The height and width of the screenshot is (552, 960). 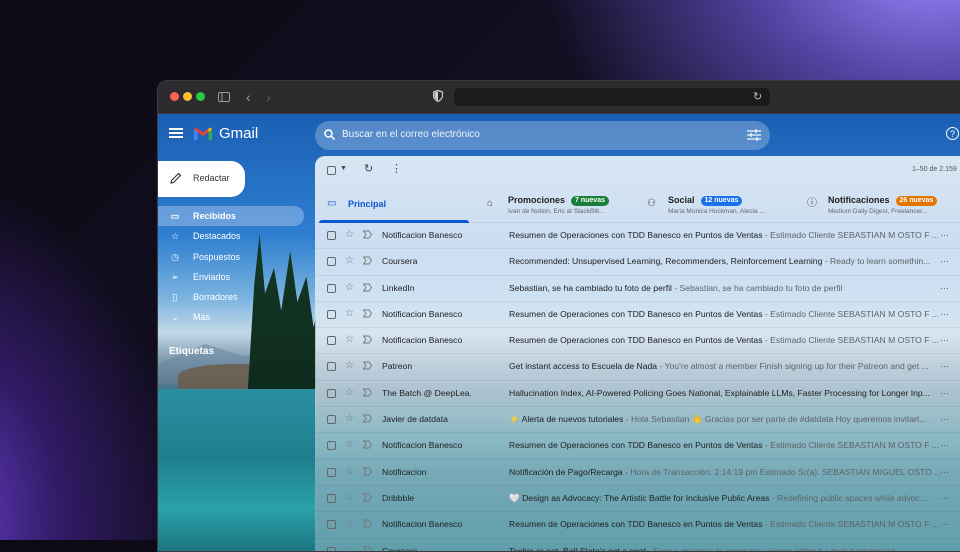 What do you see at coordinates (392, 205) in the screenshot?
I see `tab-principal: ▭ Principal` at bounding box center [392, 205].